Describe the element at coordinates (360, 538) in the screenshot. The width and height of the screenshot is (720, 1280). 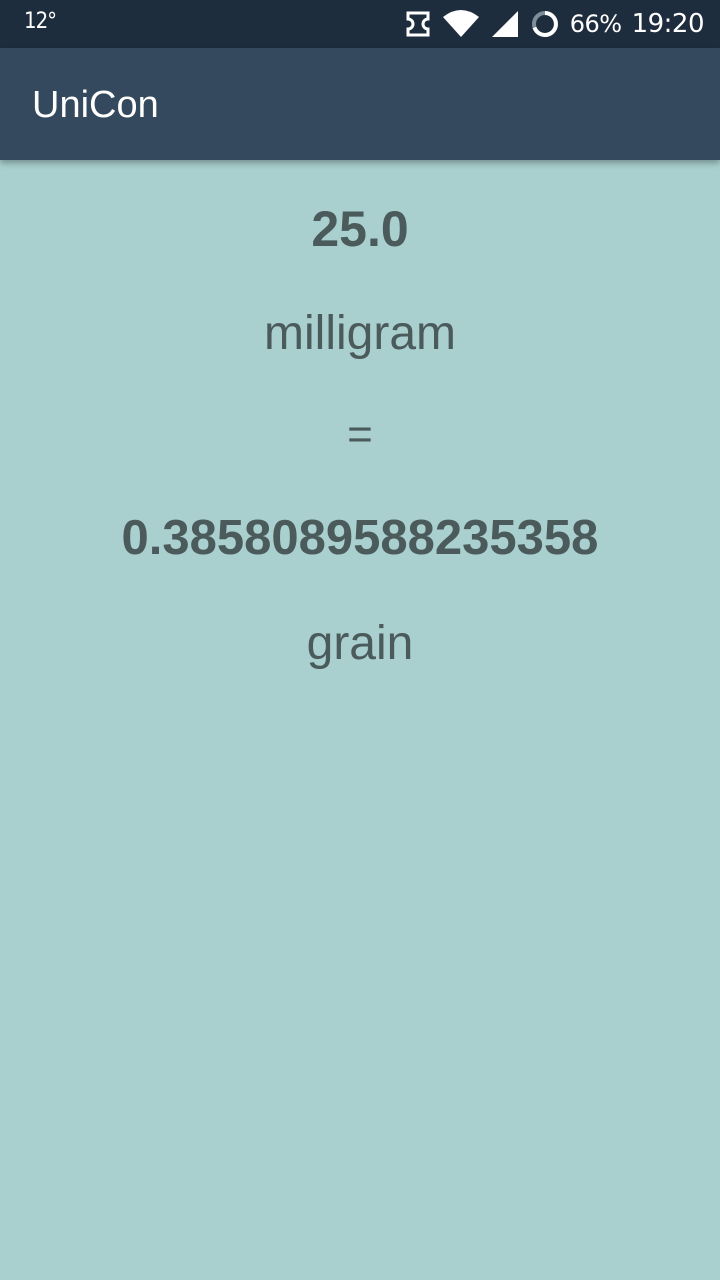
I see `output-value: 0.3858089588235358` at that location.